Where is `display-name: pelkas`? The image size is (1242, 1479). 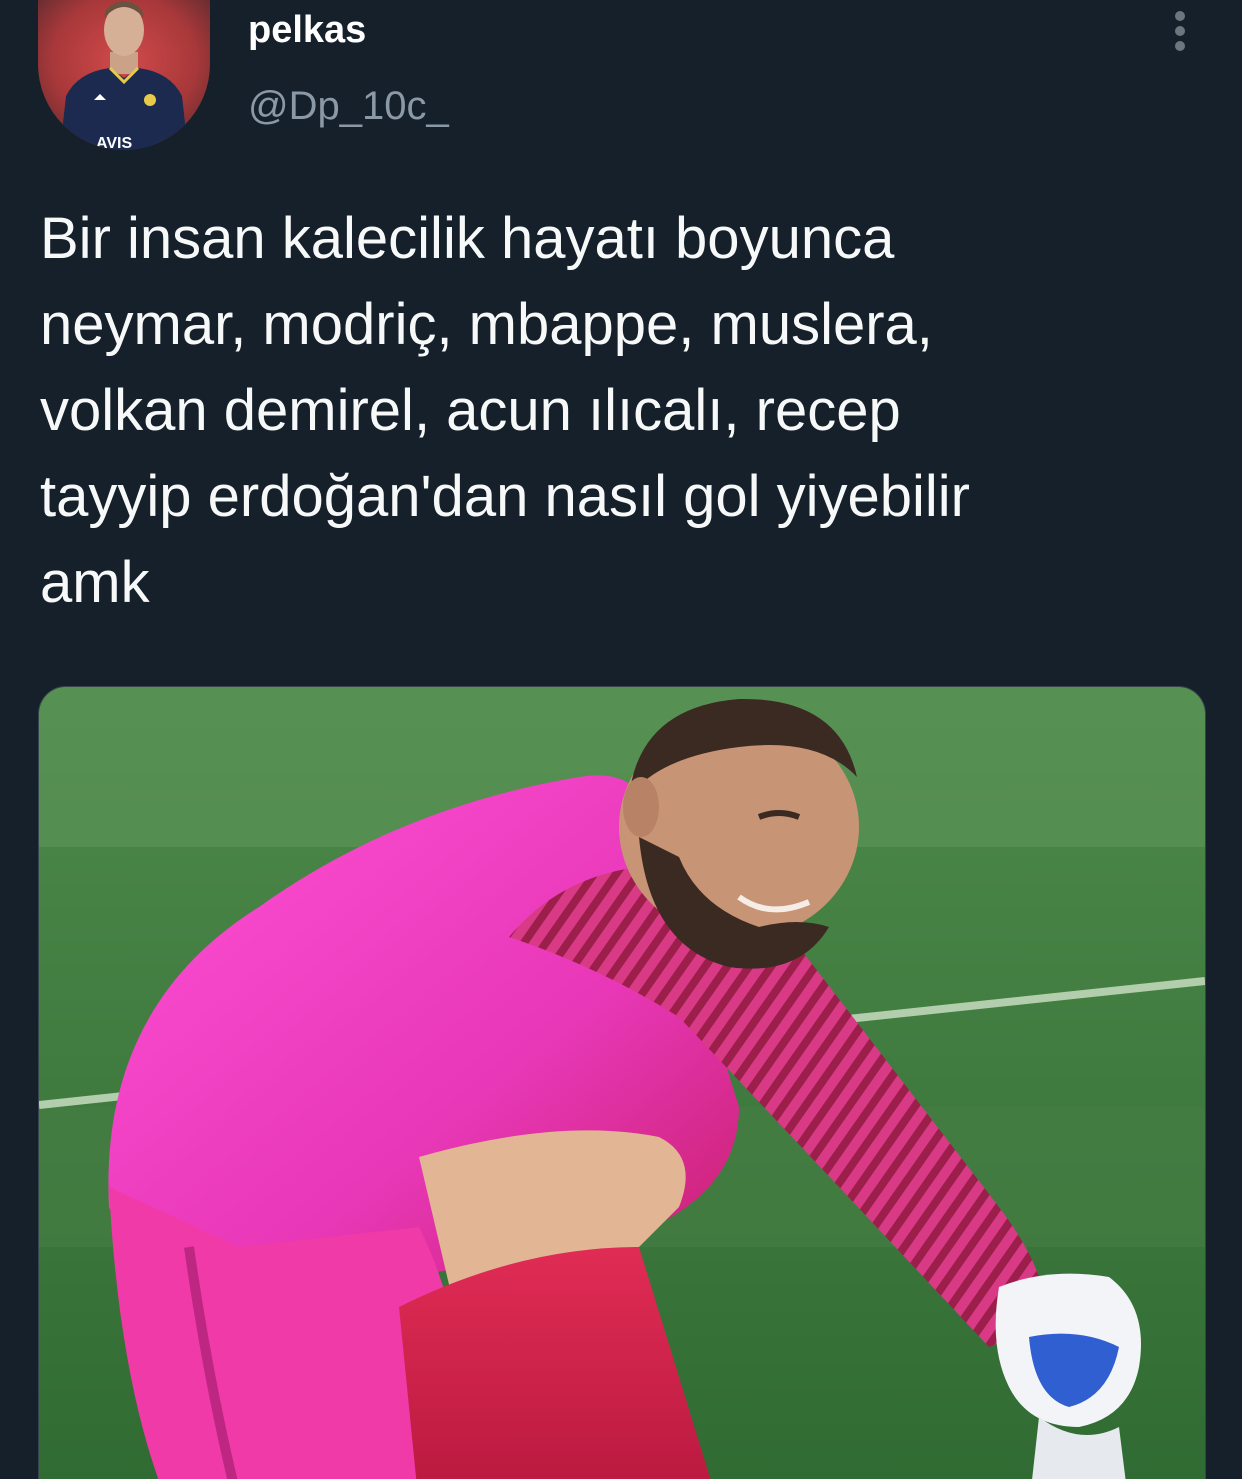 display-name: pelkas is located at coordinates (307, 30).